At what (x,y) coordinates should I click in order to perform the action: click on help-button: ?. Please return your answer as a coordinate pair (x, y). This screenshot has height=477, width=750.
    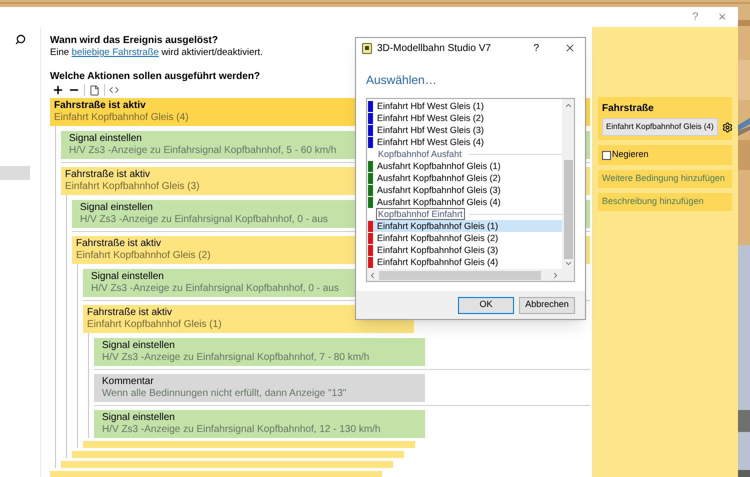
    Looking at the image, I should click on (536, 48).